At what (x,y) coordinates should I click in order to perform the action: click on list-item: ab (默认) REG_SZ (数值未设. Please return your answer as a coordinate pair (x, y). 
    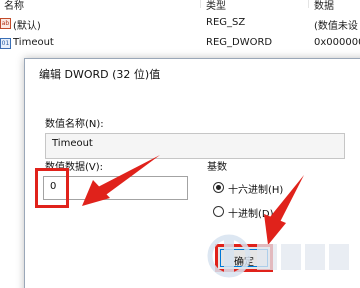
    Looking at the image, I should click on (180, 24).